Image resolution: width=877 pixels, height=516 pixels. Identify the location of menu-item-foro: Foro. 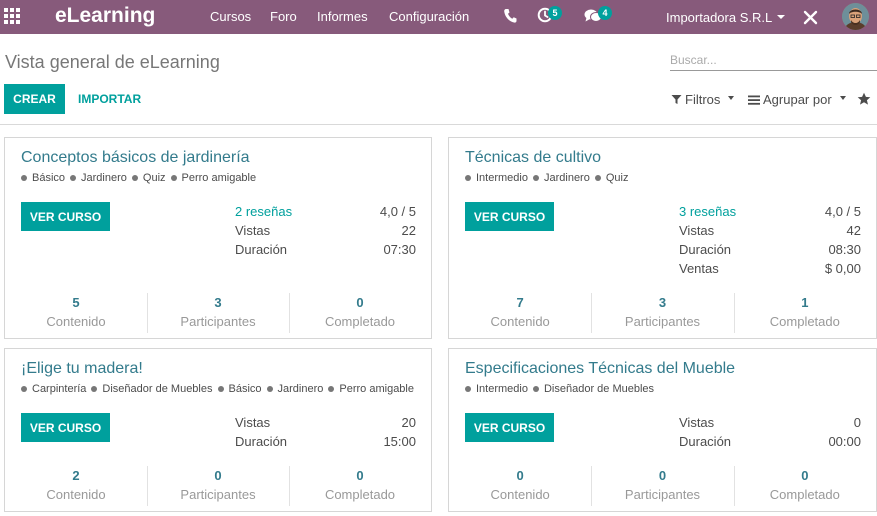
(283, 16).